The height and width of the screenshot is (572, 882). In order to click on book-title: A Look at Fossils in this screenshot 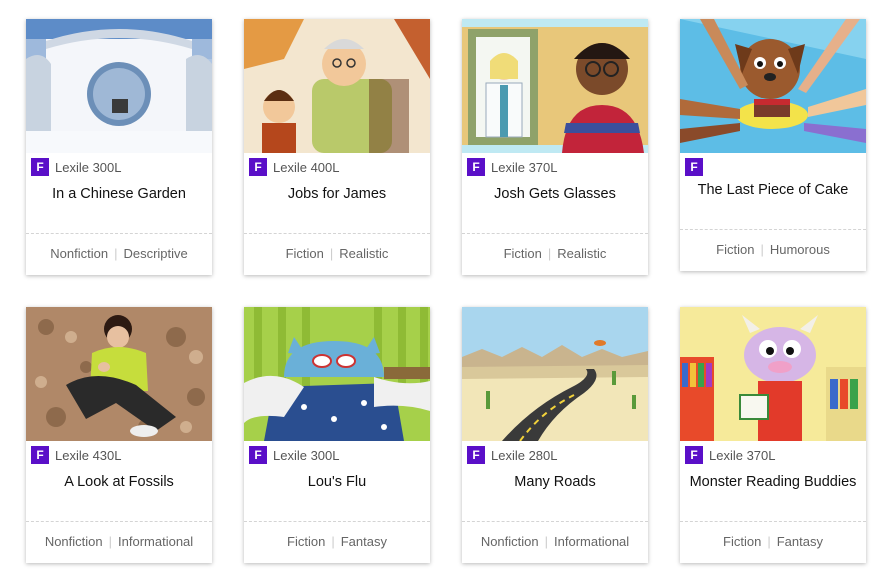, I will do `click(119, 482)`.